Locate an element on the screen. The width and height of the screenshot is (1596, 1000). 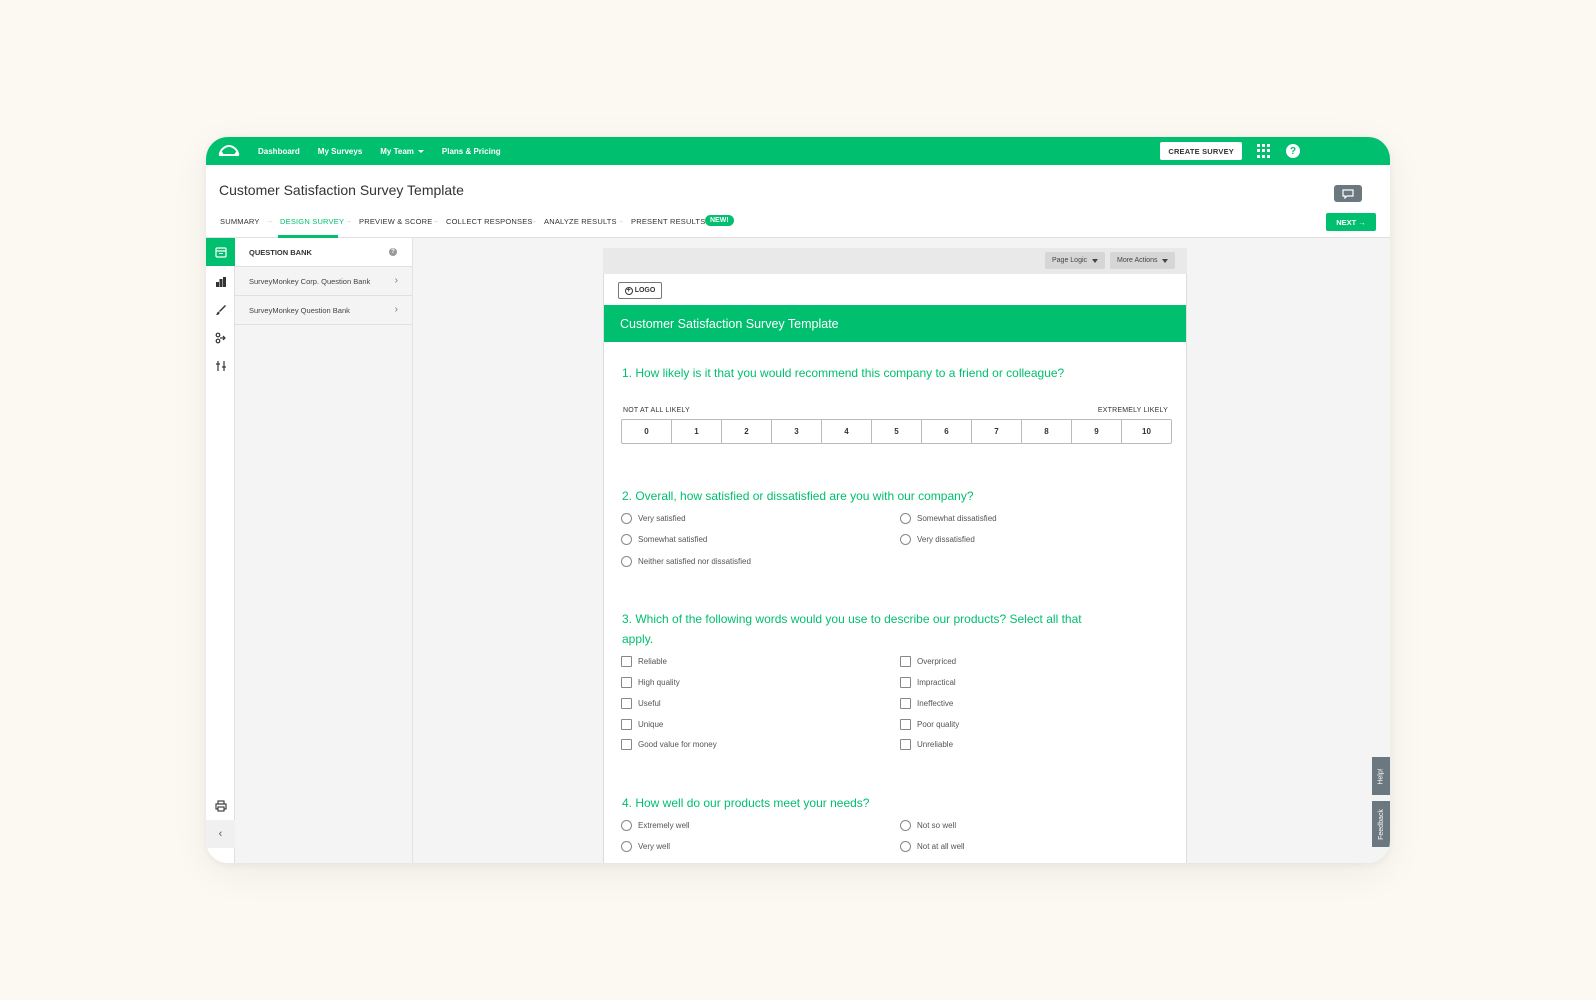
nps-option: 2 is located at coordinates (747, 431).